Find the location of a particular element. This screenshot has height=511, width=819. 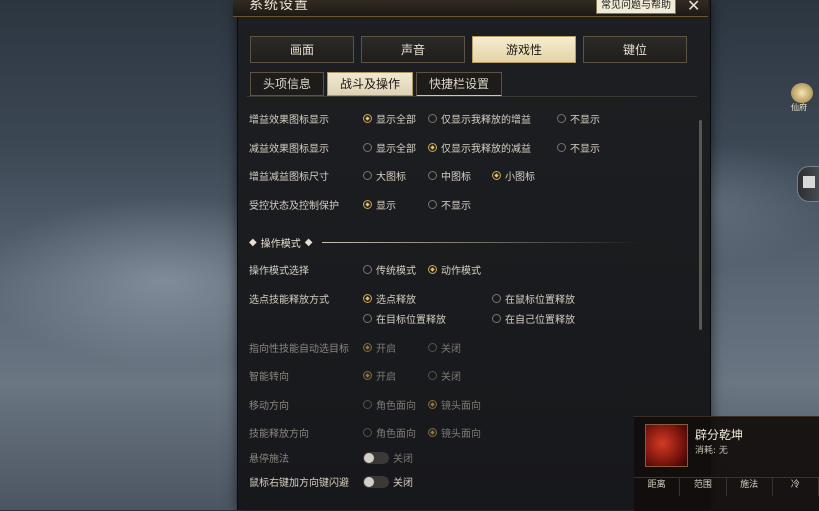

skill-cost: 消耗: 无 is located at coordinates (711, 451).